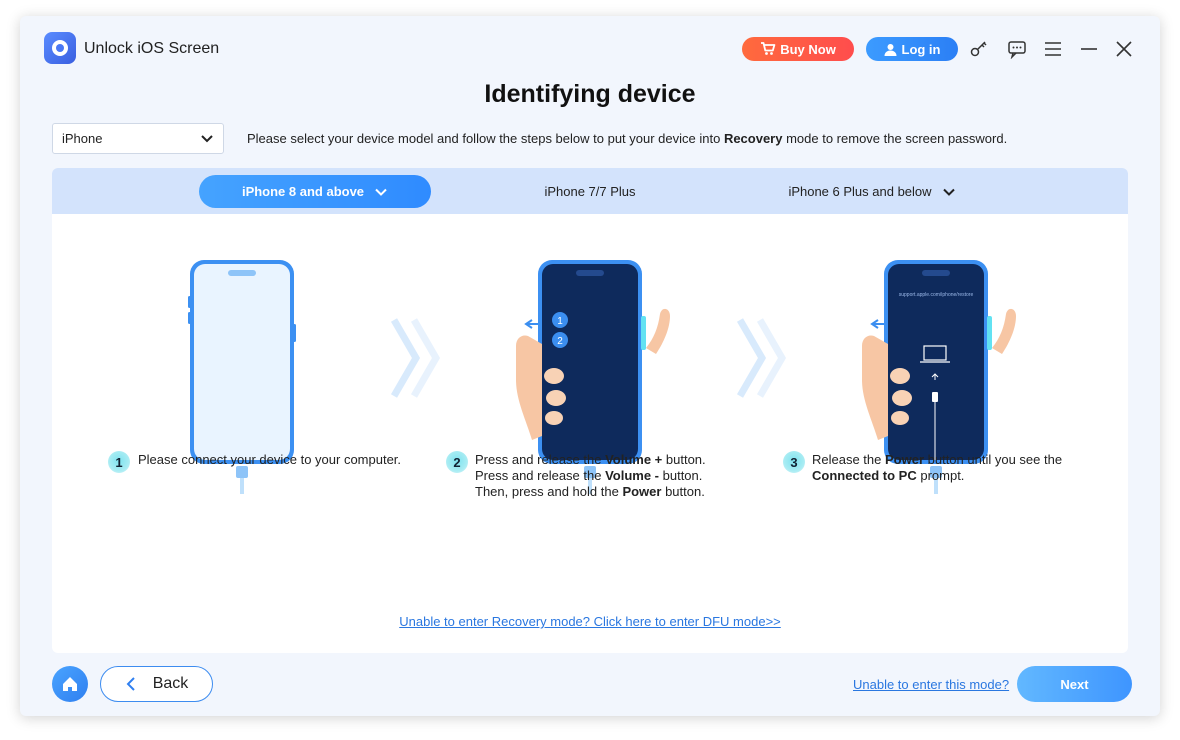 The width and height of the screenshot is (1180, 740). Describe the element at coordinates (872, 191) in the screenshot. I see `tab-iphone-6-plus-and-below: iPhone 6 Plus and below` at that location.